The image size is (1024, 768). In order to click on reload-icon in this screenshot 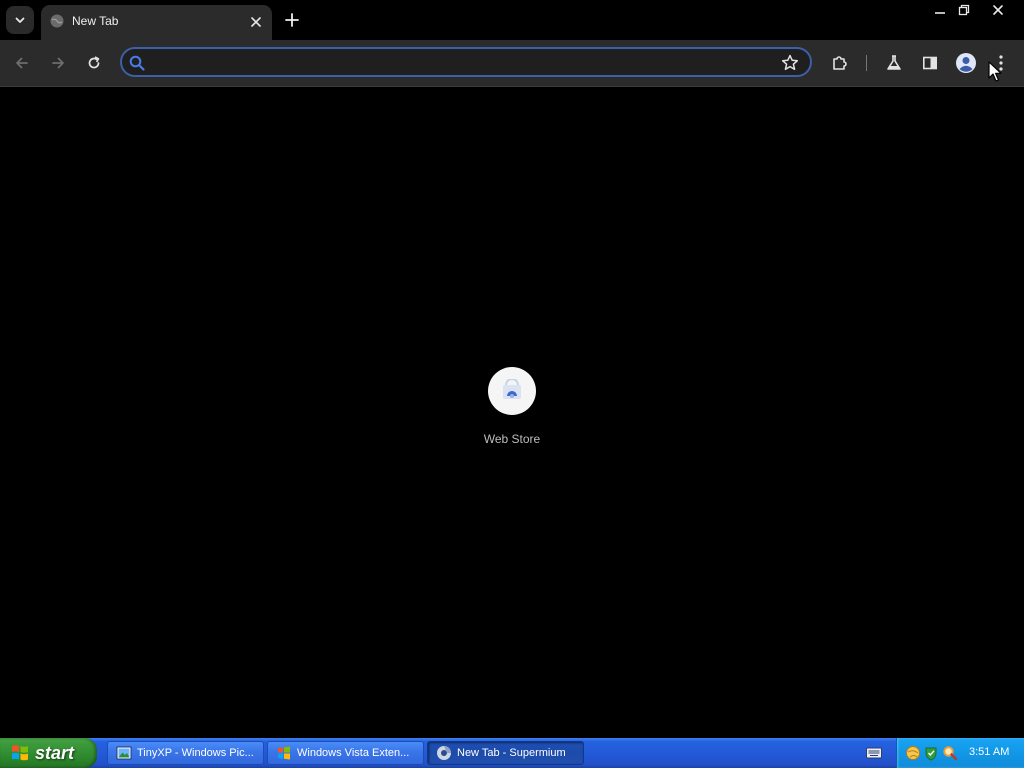, I will do `click(94, 62)`.